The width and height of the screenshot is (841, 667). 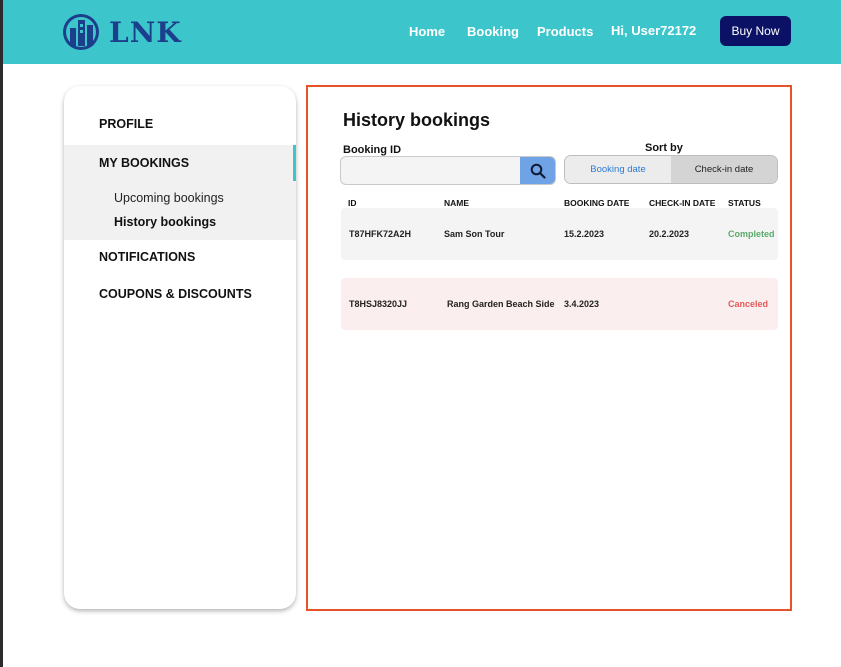 I want to click on search-icon, so click(x=538, y=171).